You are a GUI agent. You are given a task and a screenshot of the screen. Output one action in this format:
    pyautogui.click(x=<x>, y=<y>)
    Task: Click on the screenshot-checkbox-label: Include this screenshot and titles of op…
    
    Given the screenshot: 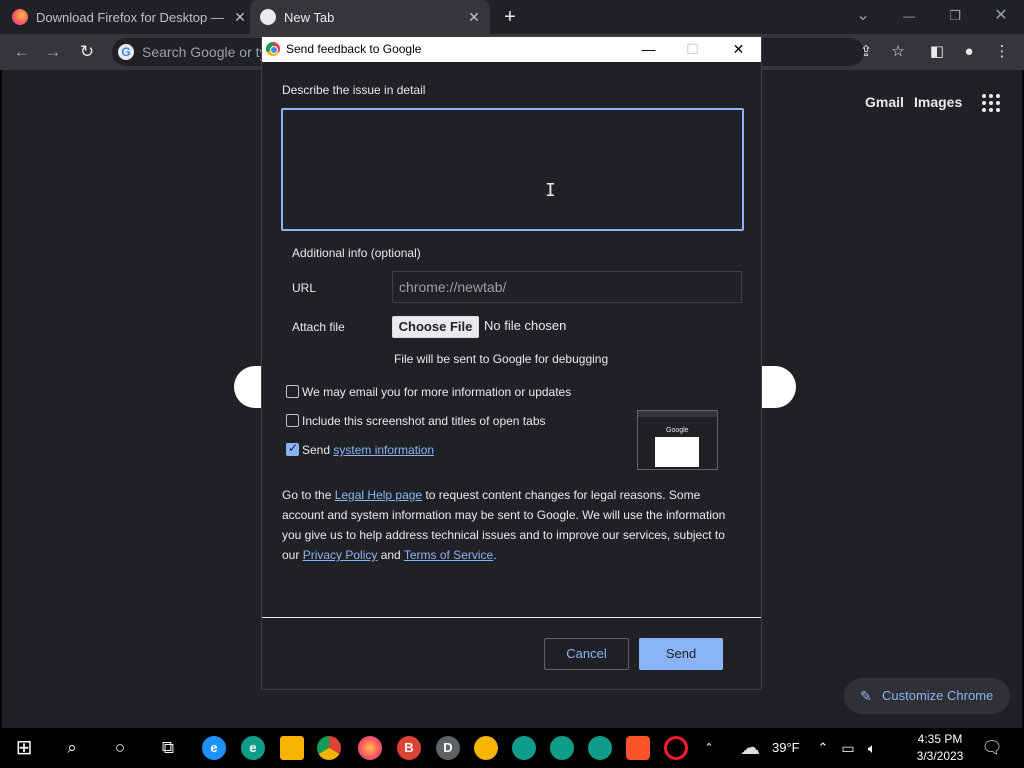 What is the action you would take?
    pyautogui.click(x=424, y=421)
    